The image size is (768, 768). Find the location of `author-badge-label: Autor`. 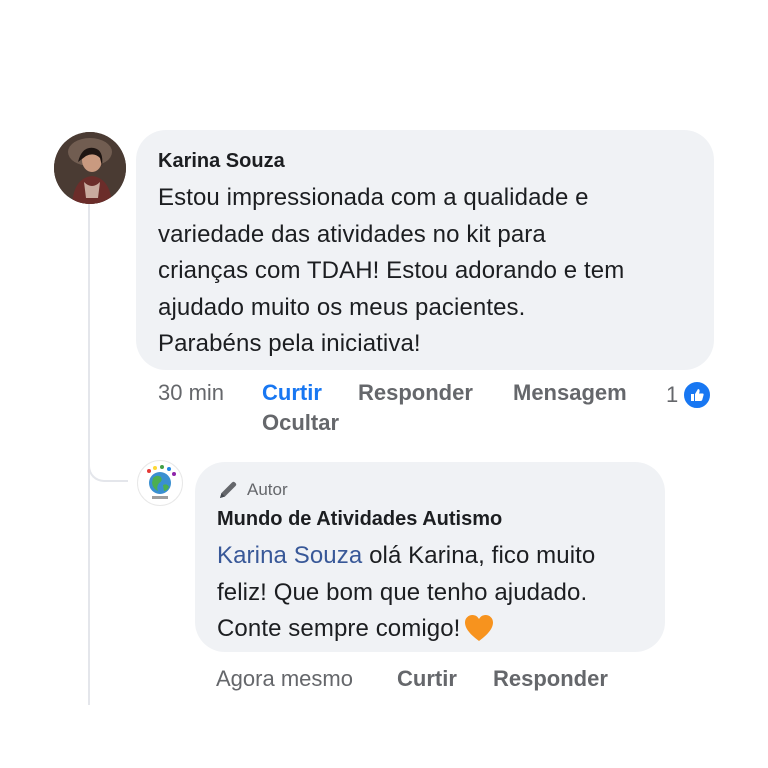

author-badge-label: Autor is located at coordinates (267, 489).